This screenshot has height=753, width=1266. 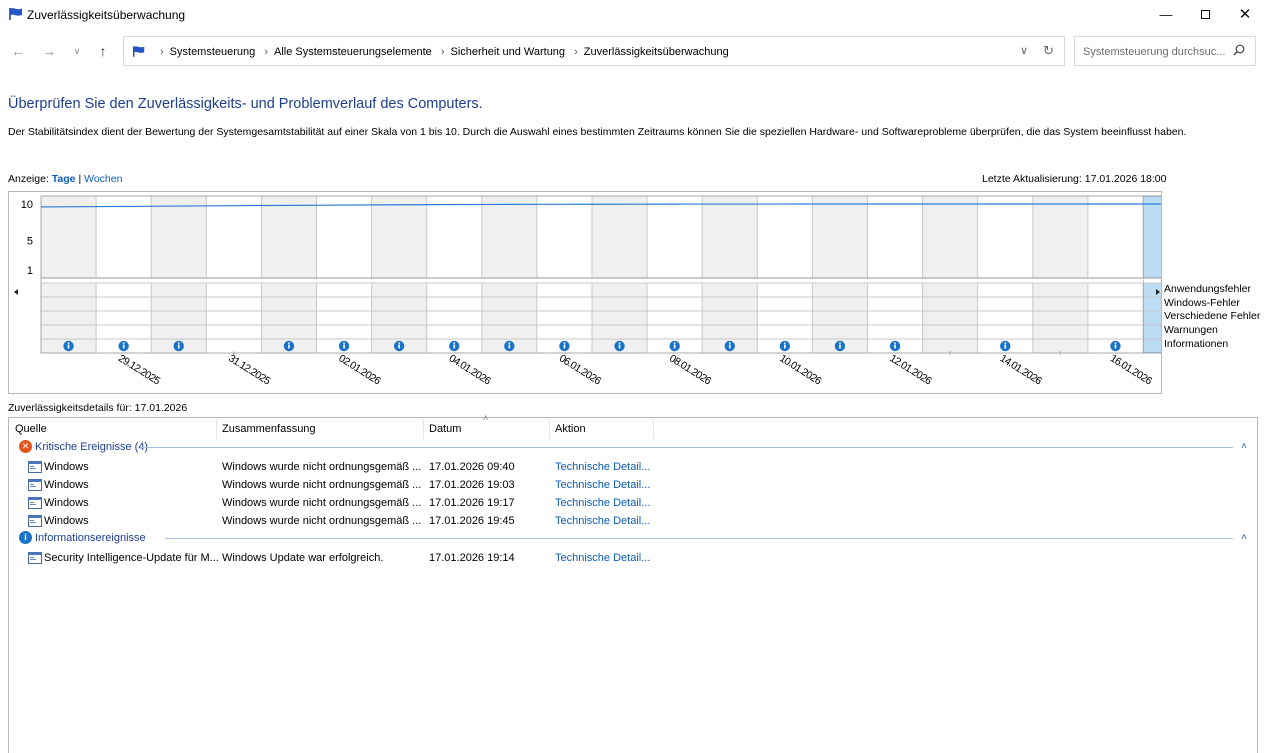 What do you see at coordinates (656, 52) in the screenshot?
I see `breadcrumb-item: Zuverlässigkeitsüberwachung` at bounding box center [656, 52].